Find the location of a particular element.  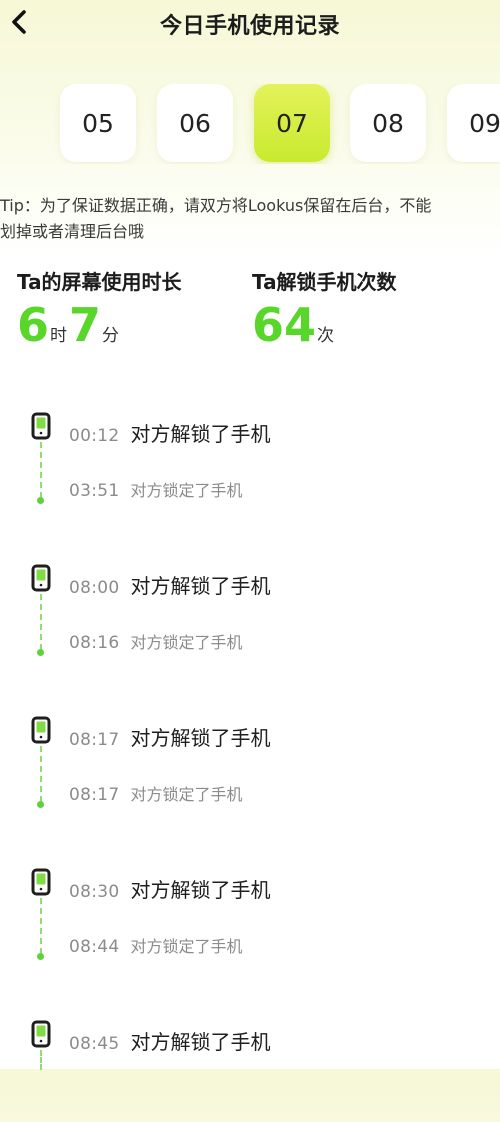

date-chip-08: 08 is located at coordinates (388, 123).